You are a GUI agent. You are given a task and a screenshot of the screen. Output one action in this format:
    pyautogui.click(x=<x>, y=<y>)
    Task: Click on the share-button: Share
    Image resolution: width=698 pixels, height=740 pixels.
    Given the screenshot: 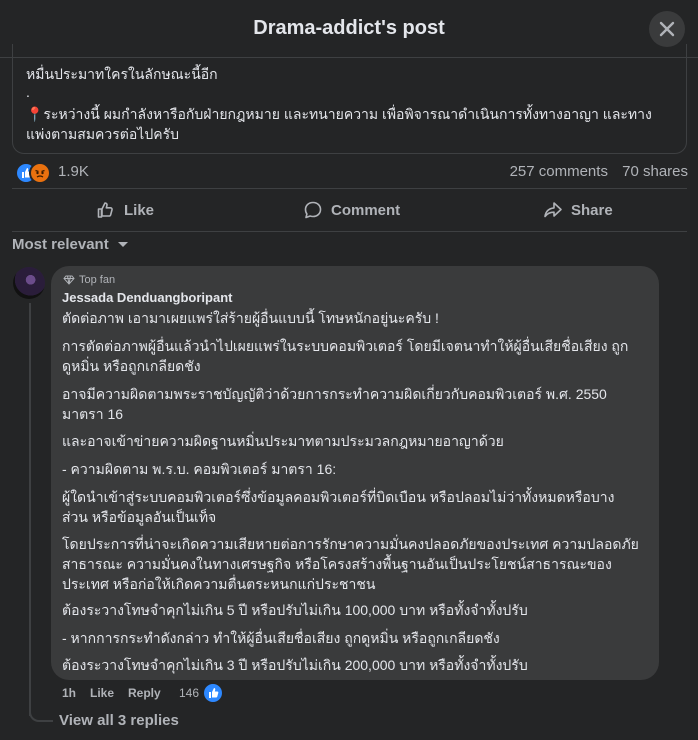 What is the action you would take?
    pyautogui.click(x=578, y=210)
    